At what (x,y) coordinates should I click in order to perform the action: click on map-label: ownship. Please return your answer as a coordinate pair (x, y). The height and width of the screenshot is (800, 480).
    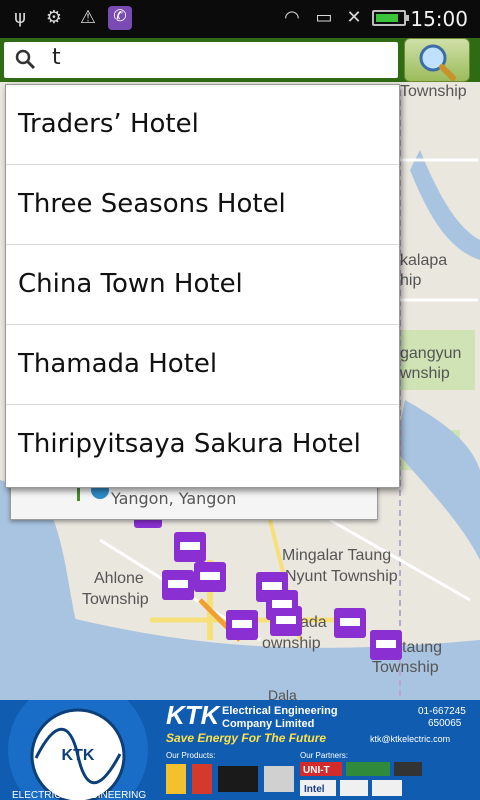
    Looking at the image, I should click on (291, 643).